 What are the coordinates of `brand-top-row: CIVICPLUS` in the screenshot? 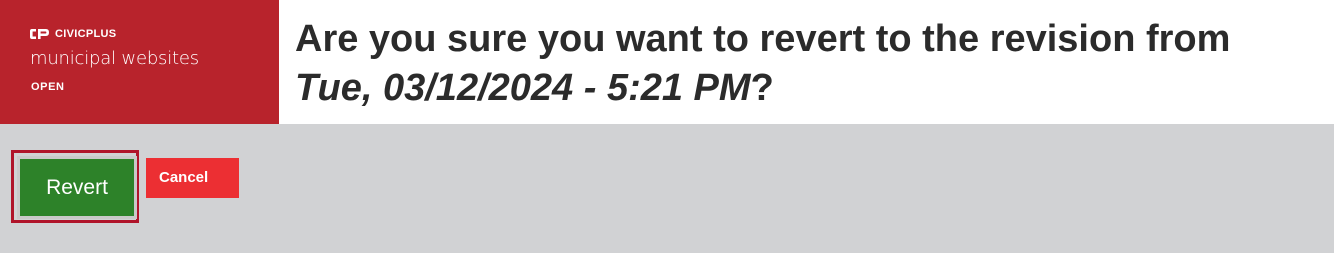 It's located at (73, 34).